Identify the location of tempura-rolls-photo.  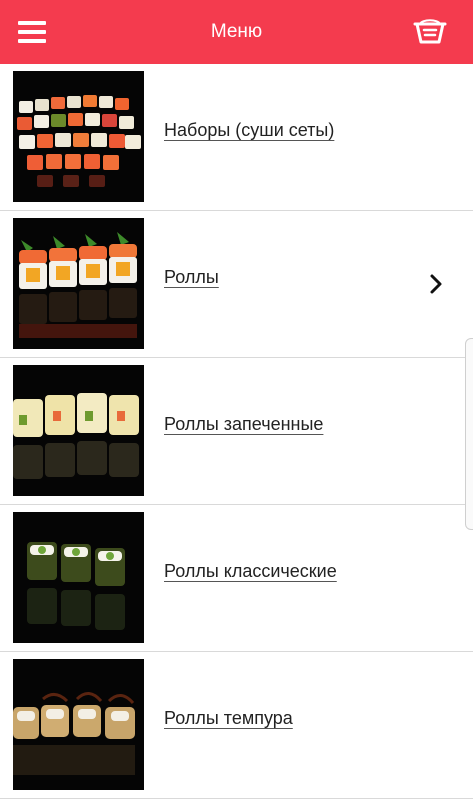
(78, 724).